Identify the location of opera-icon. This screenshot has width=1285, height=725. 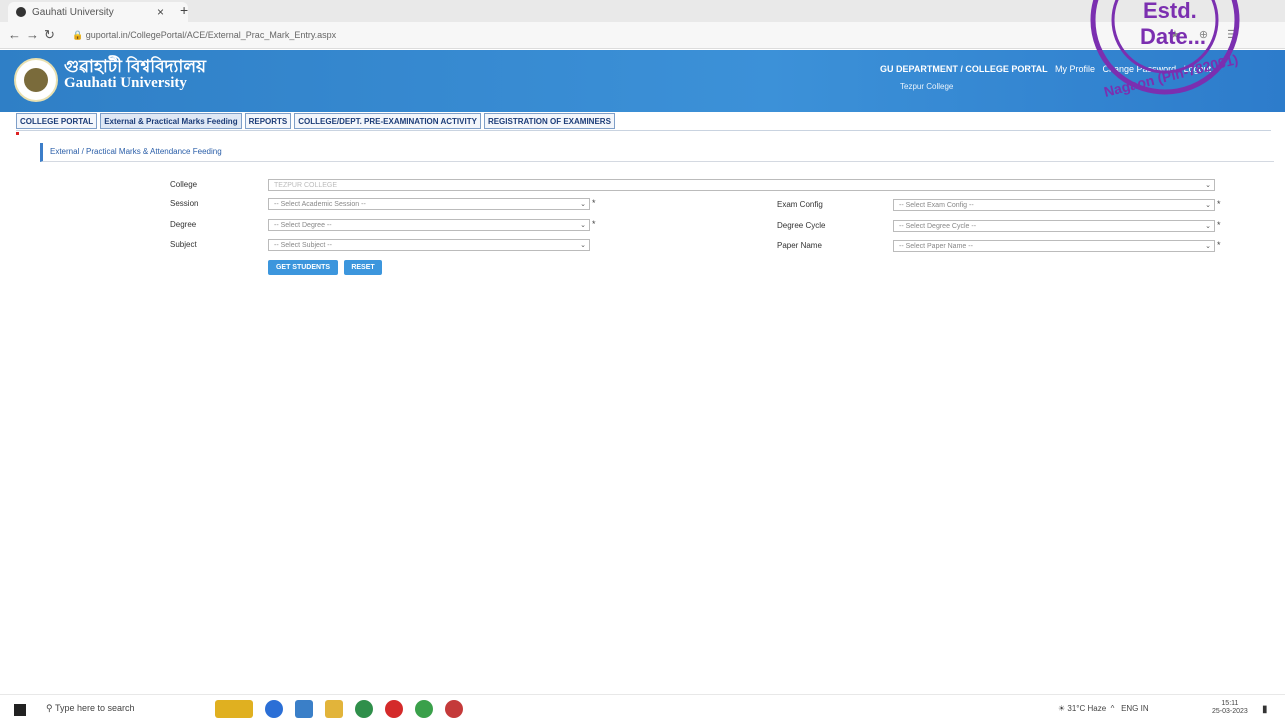
(394, 709).